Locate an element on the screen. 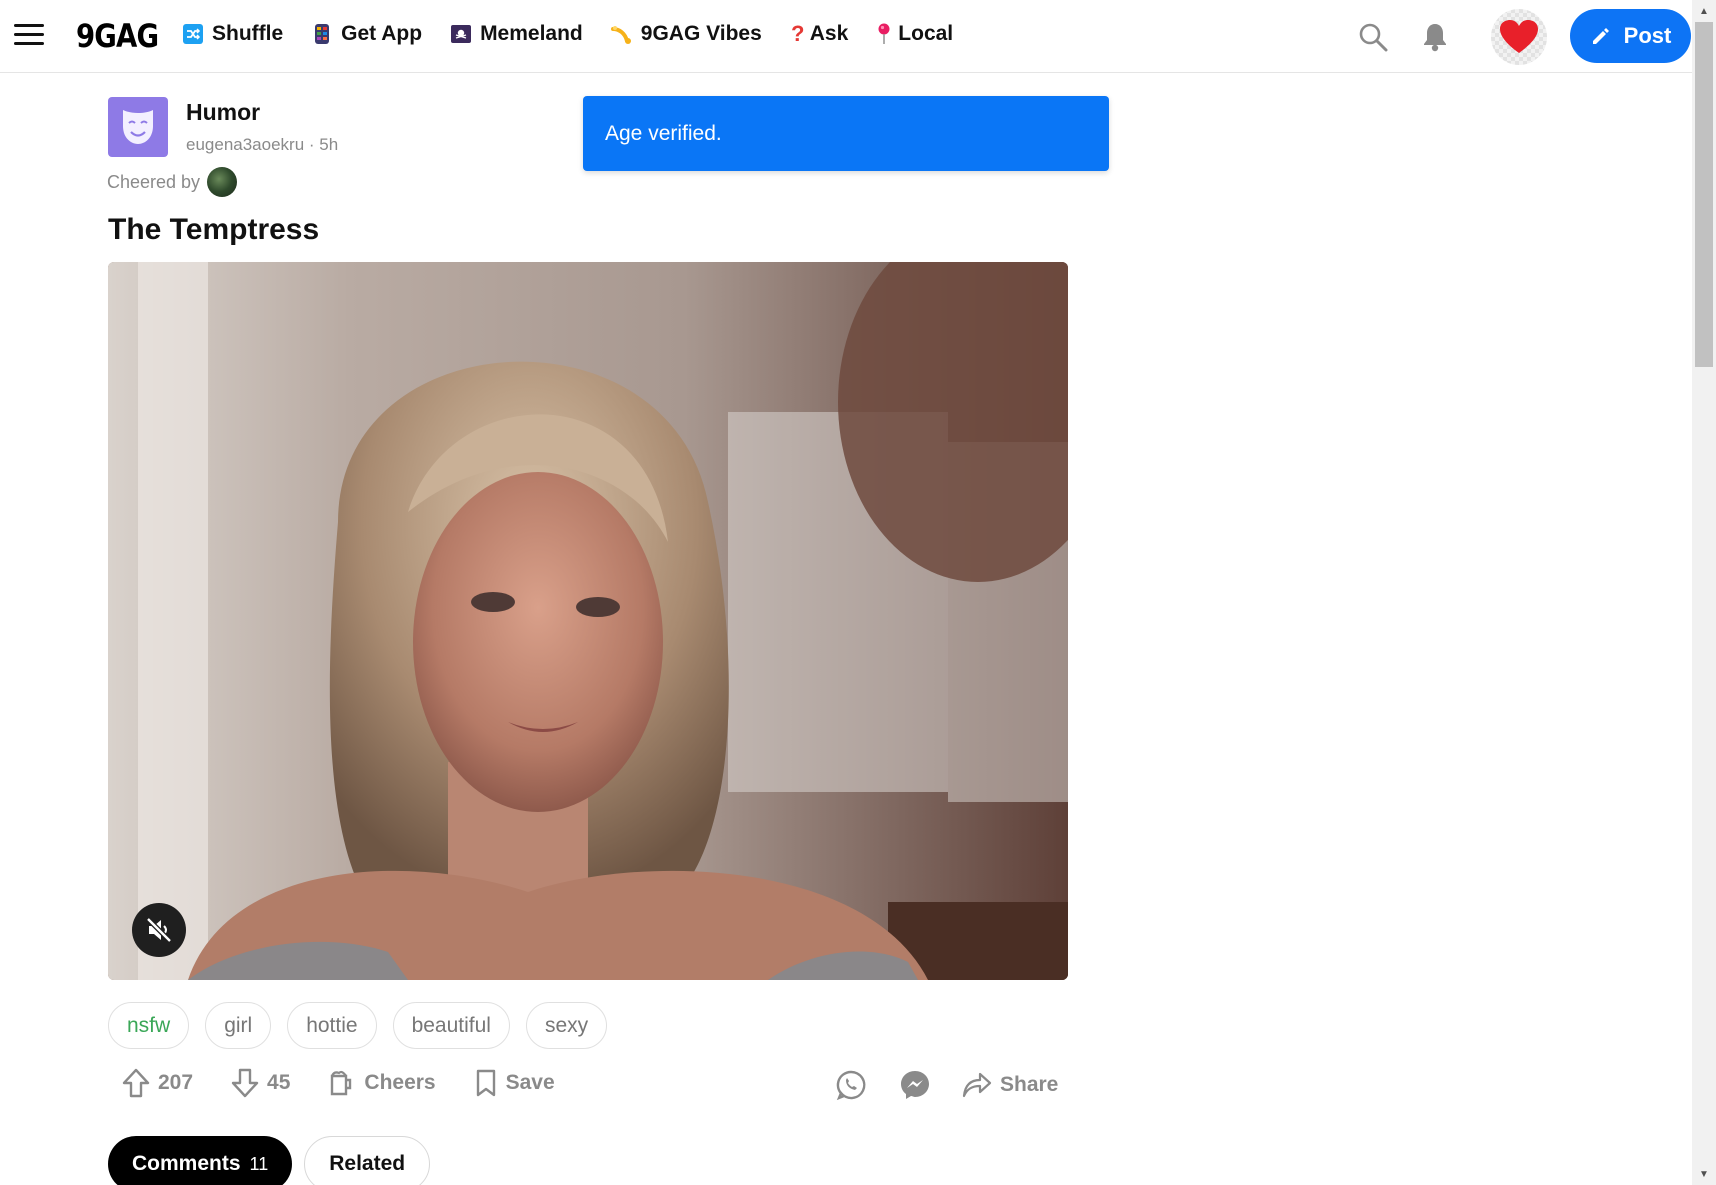 Image resolution: width=1716 pixels, height=1185 pixels. nav-get-app: Get App is located at coordinates (366, 34).